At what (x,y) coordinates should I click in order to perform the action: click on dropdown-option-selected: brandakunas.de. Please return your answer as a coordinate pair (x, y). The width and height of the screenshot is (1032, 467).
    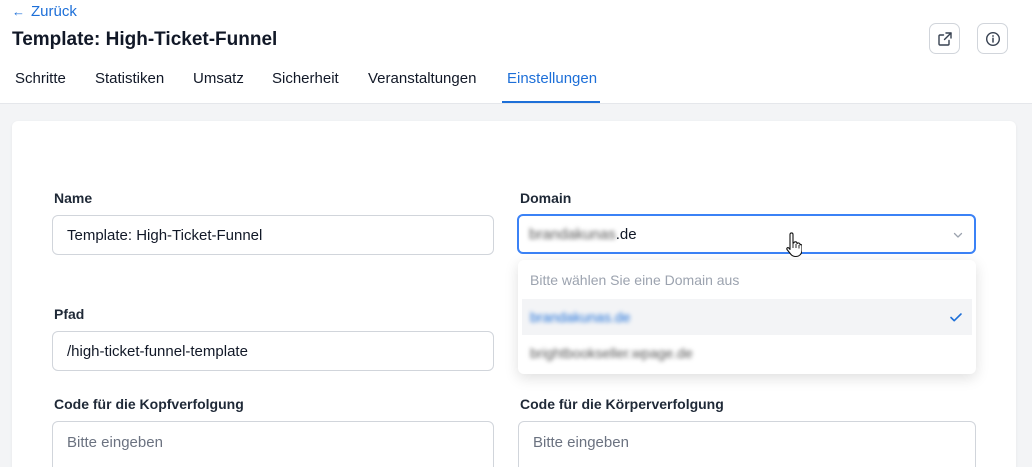
    Looking at the image, I should click on (747, 317).